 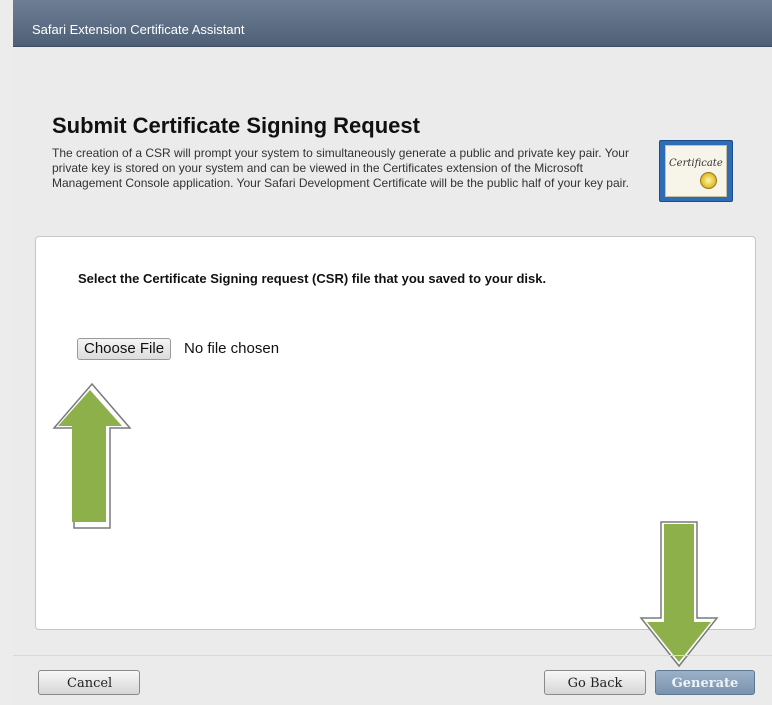 What do you see at coordinates (89, 682) in the screenshot?
I see `cancel-button: Cancel` at bounding box center [89, 682].